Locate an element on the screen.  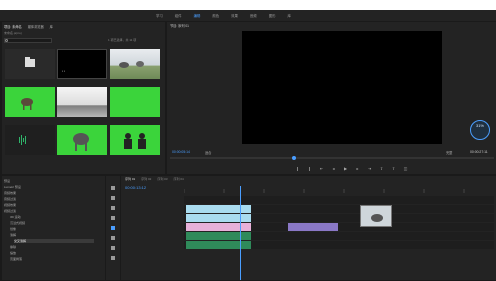
pink-clip is located at coordinates (218, 227).